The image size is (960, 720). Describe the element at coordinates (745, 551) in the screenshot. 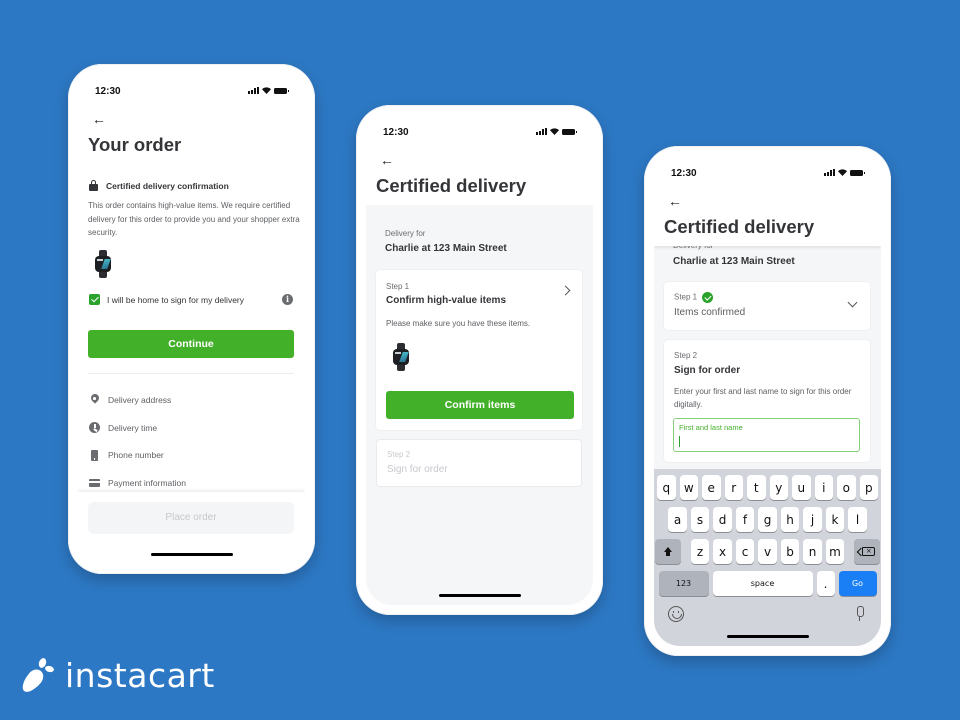

I see `key-c: c` at that location.